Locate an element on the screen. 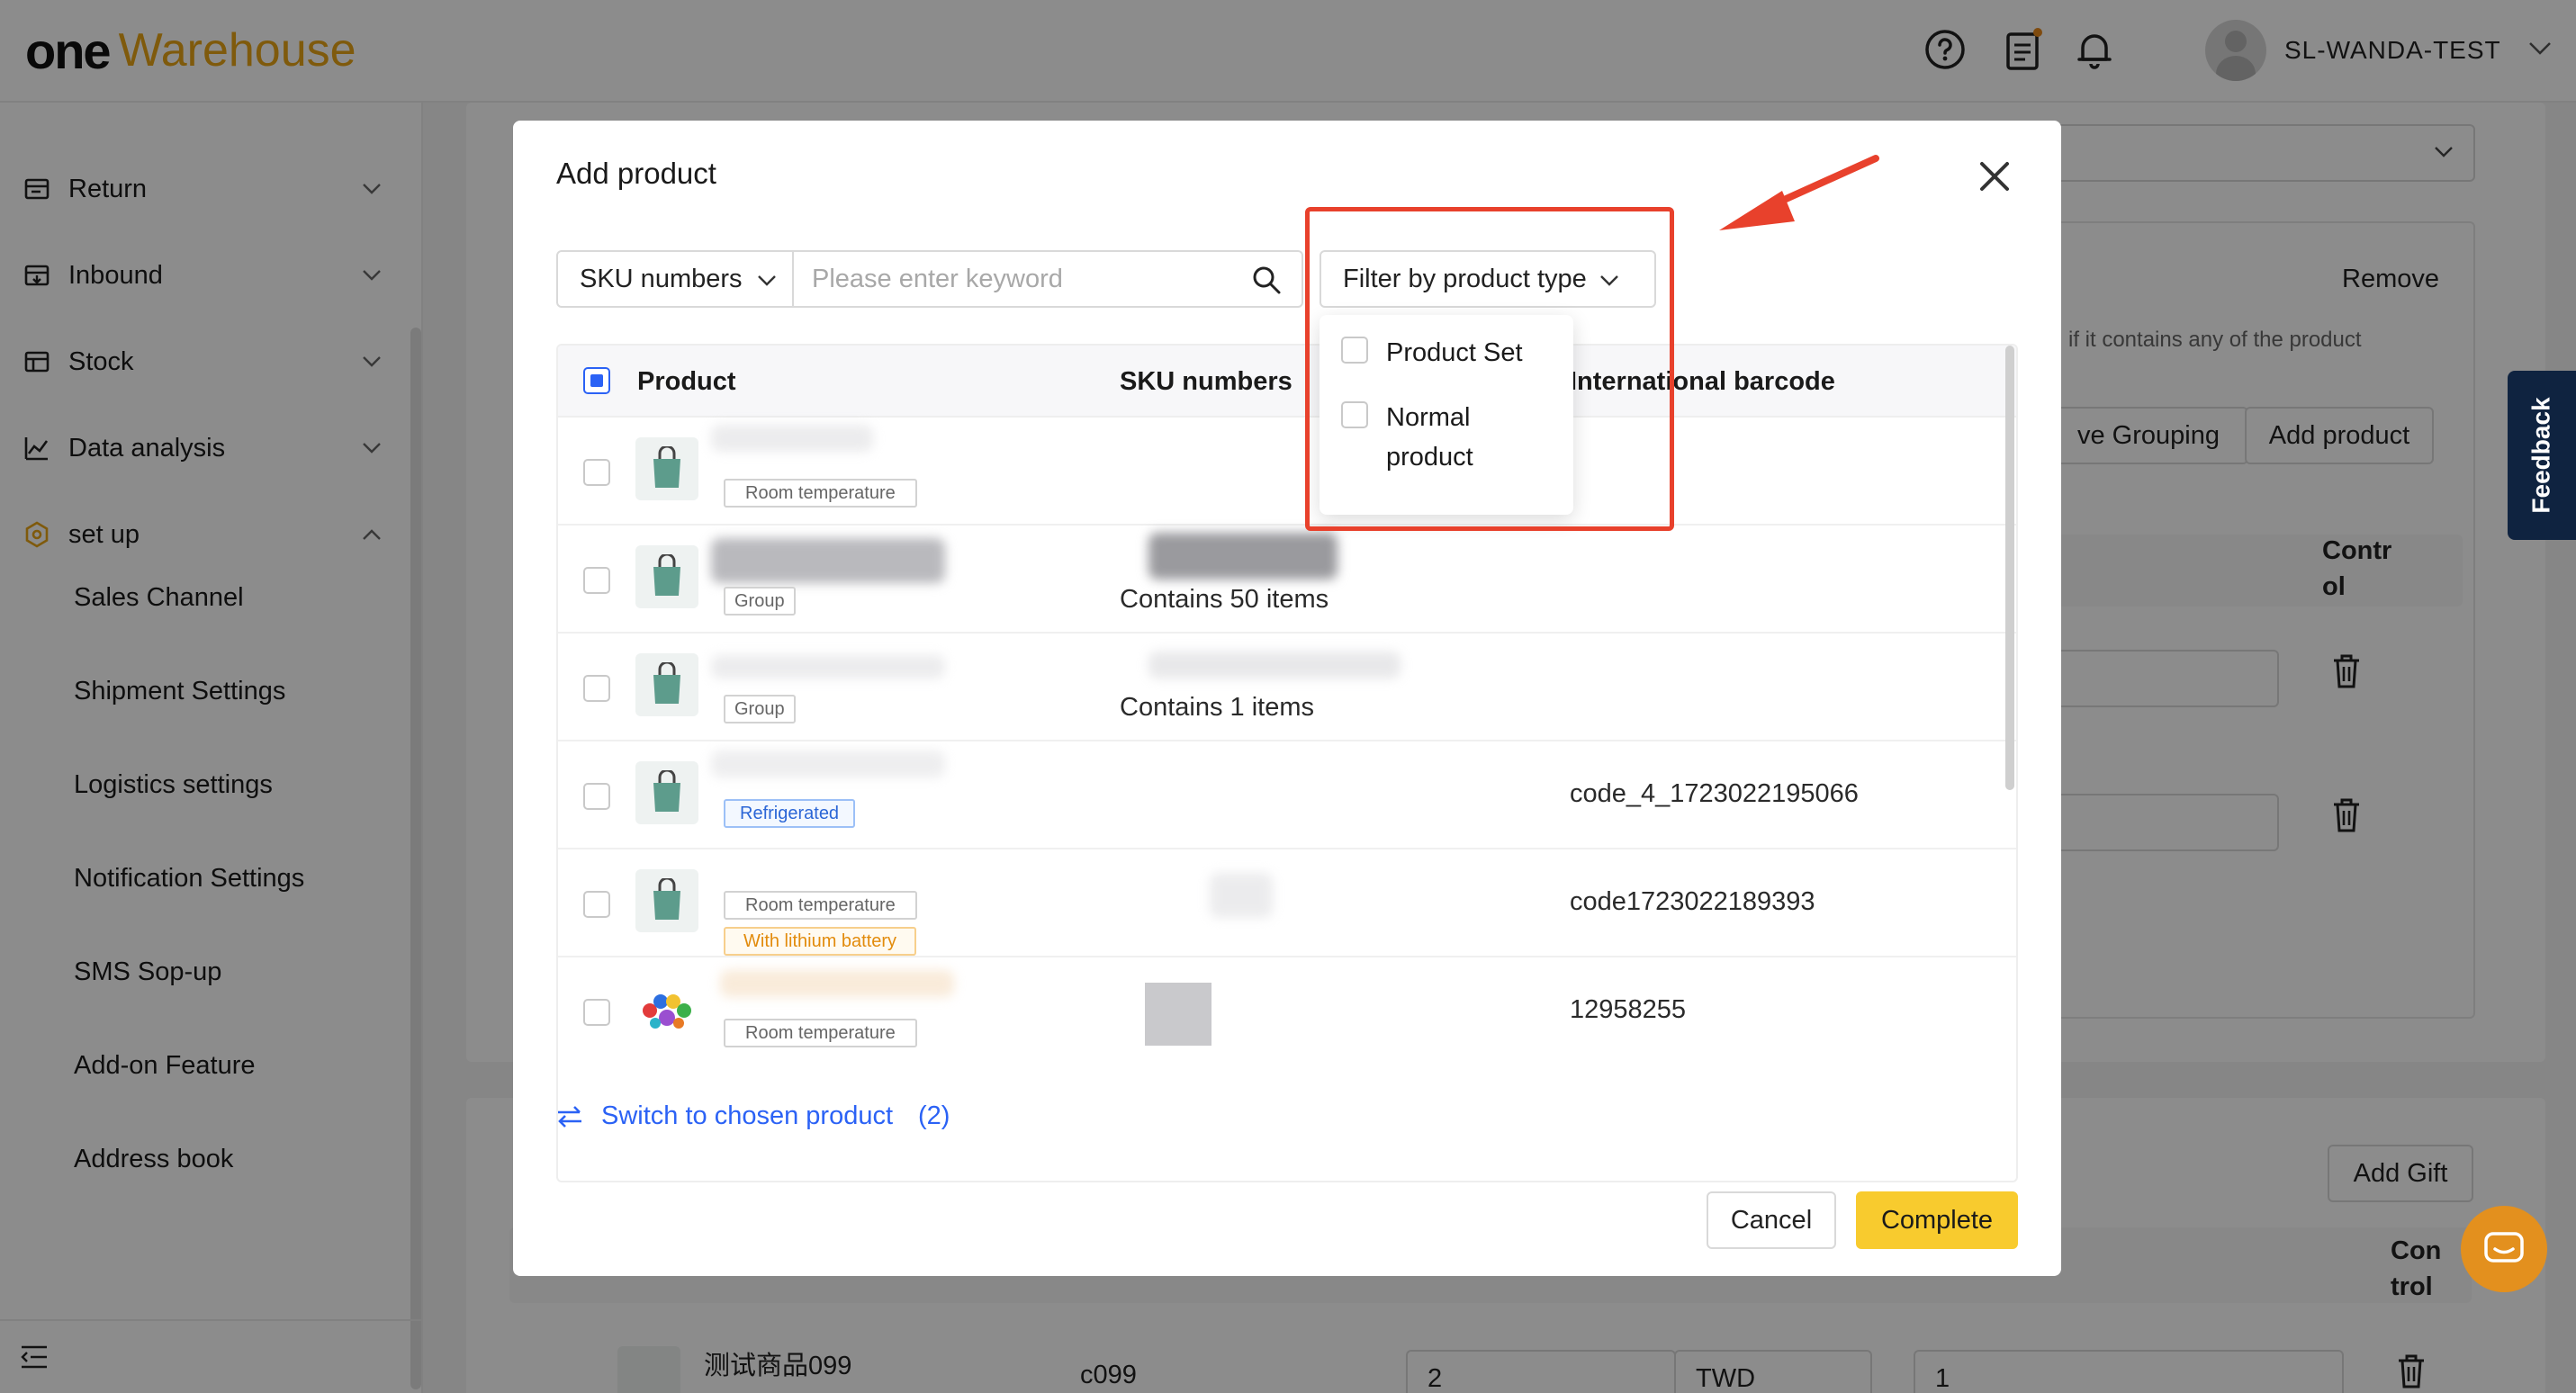 This screenshot has height=1393, width=2576. column-header-product: Product is located at coordinates (686, 381).